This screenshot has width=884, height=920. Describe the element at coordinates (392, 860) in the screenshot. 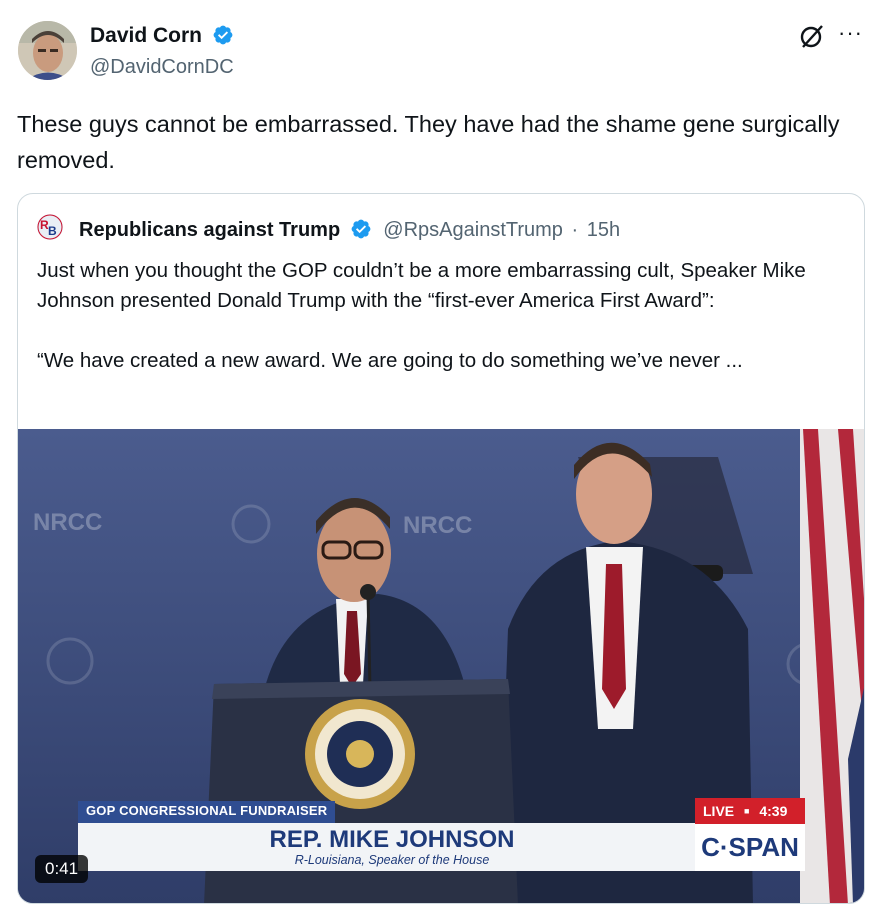

I see `lower-third-subtitle: R-Louisiana, Speaker of the House` at that location.